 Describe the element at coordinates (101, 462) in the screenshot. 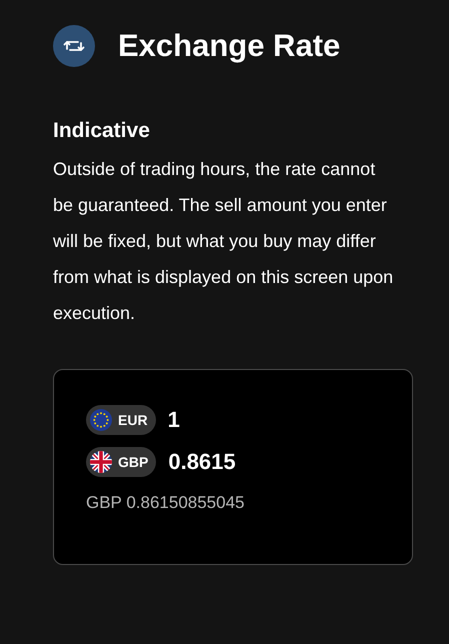

I see `uk-flag-icon` at that location.